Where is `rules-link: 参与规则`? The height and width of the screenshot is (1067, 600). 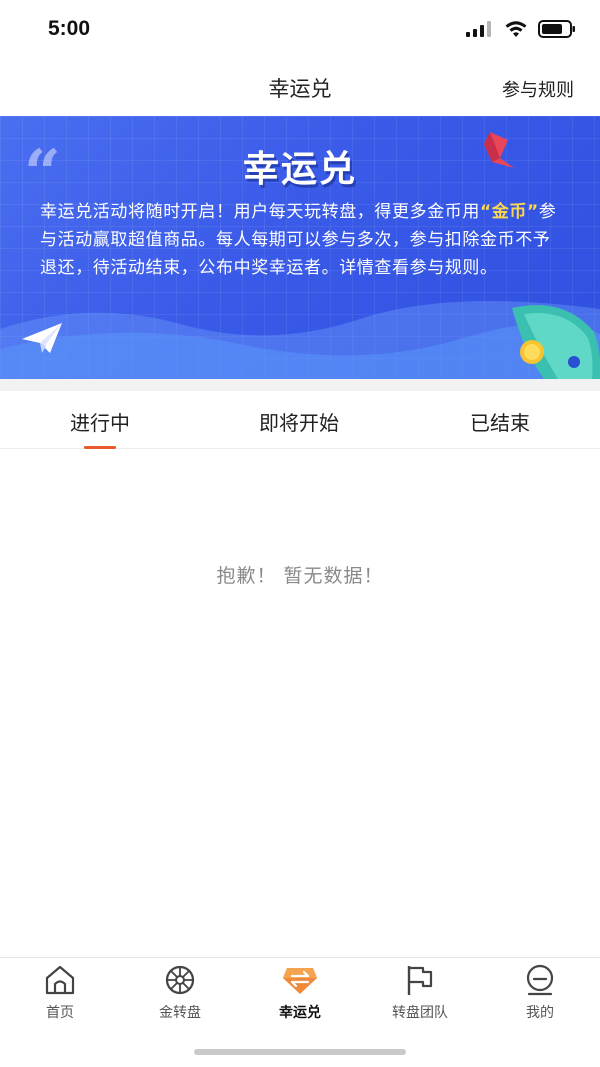
rules-link: 参与规则 is located at coordinates (538, 89).